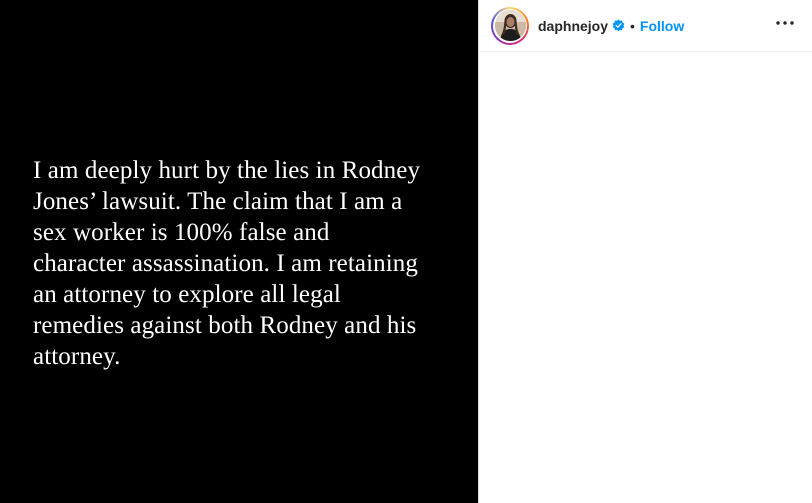 The width and height of the screenshot is (812, 503). Describe the element at coordinates (573, 26) in the screenshot. I see `username-link: daphnejoy` at that location.